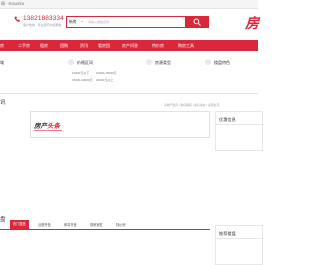 This screenshot has height=265, width=320. Describe the element at coordinates (105, 225) in the screenshot. I see `listing-tabs: 热门楼盘 近期开盘 即将开盘 现房销售 特价房` at that location.